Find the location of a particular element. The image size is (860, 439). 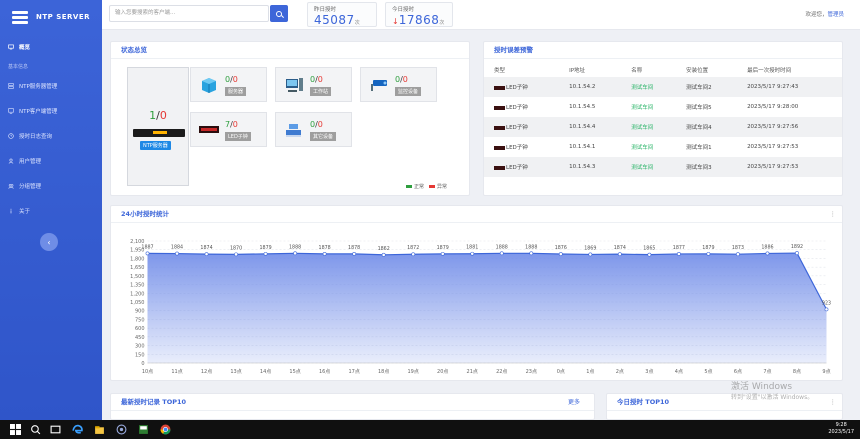

device-card-other: 0/0 其它设备 is located at coordinates (313, 129).